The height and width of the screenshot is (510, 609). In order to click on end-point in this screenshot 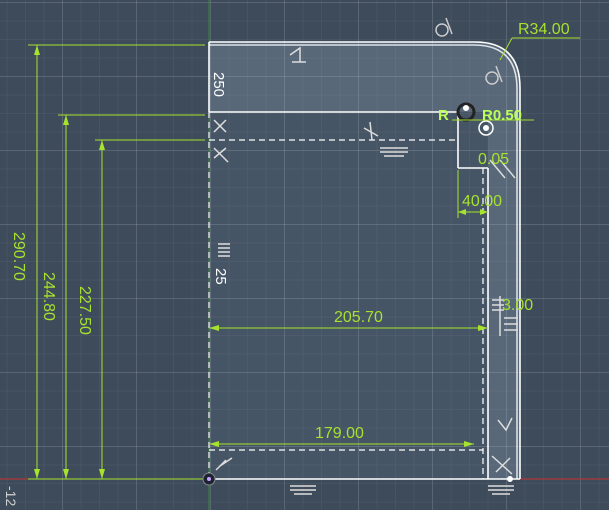, I will do `click(510, 479)`.